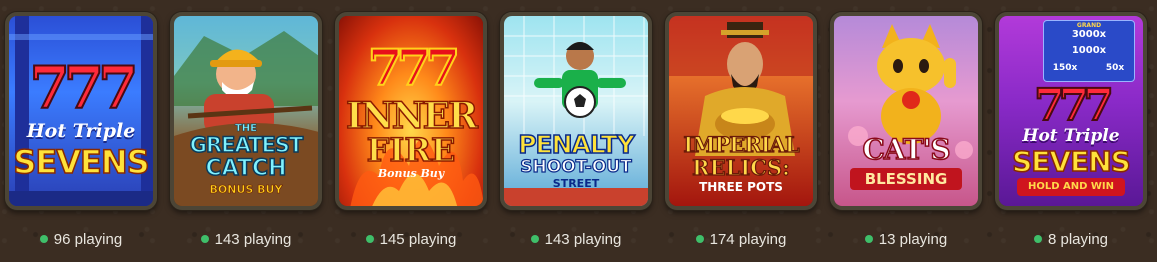 The height and width of the screenshot is (262, 1157). I want to click on game-card: PENALTY SHOOT-OUT STREET, so click(576, 111).